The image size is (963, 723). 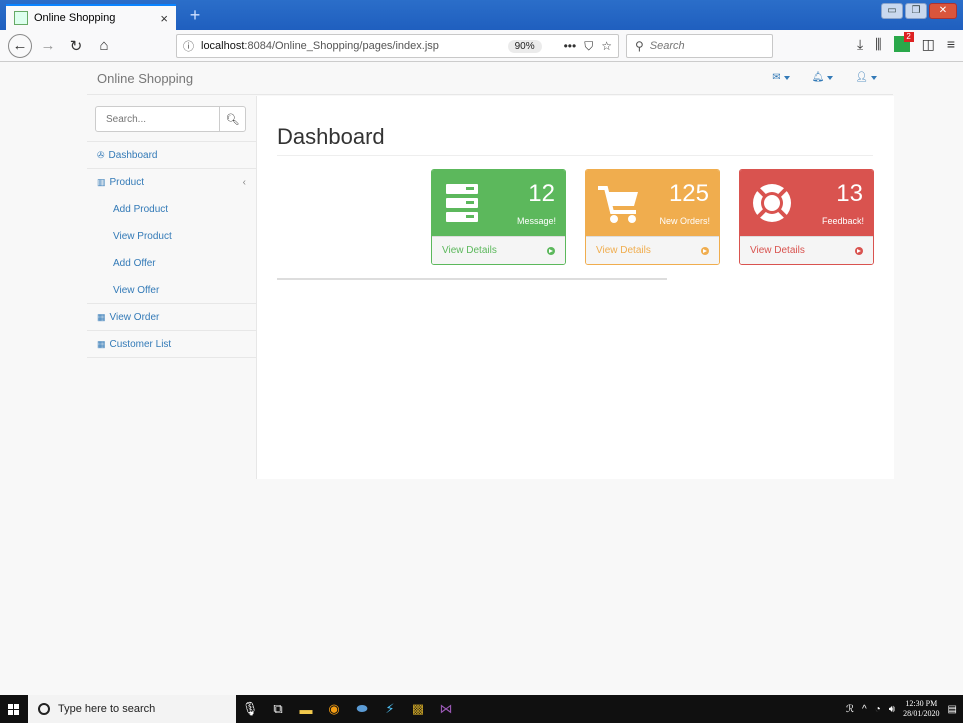 I want to click on orders-panel: 125 New Orders! View Details, so click(x=652, y=217).